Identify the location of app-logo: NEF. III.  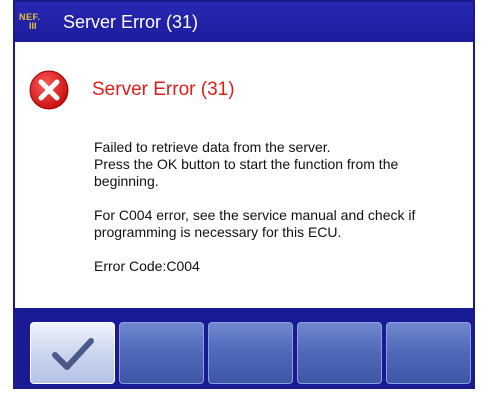
(39, 22).